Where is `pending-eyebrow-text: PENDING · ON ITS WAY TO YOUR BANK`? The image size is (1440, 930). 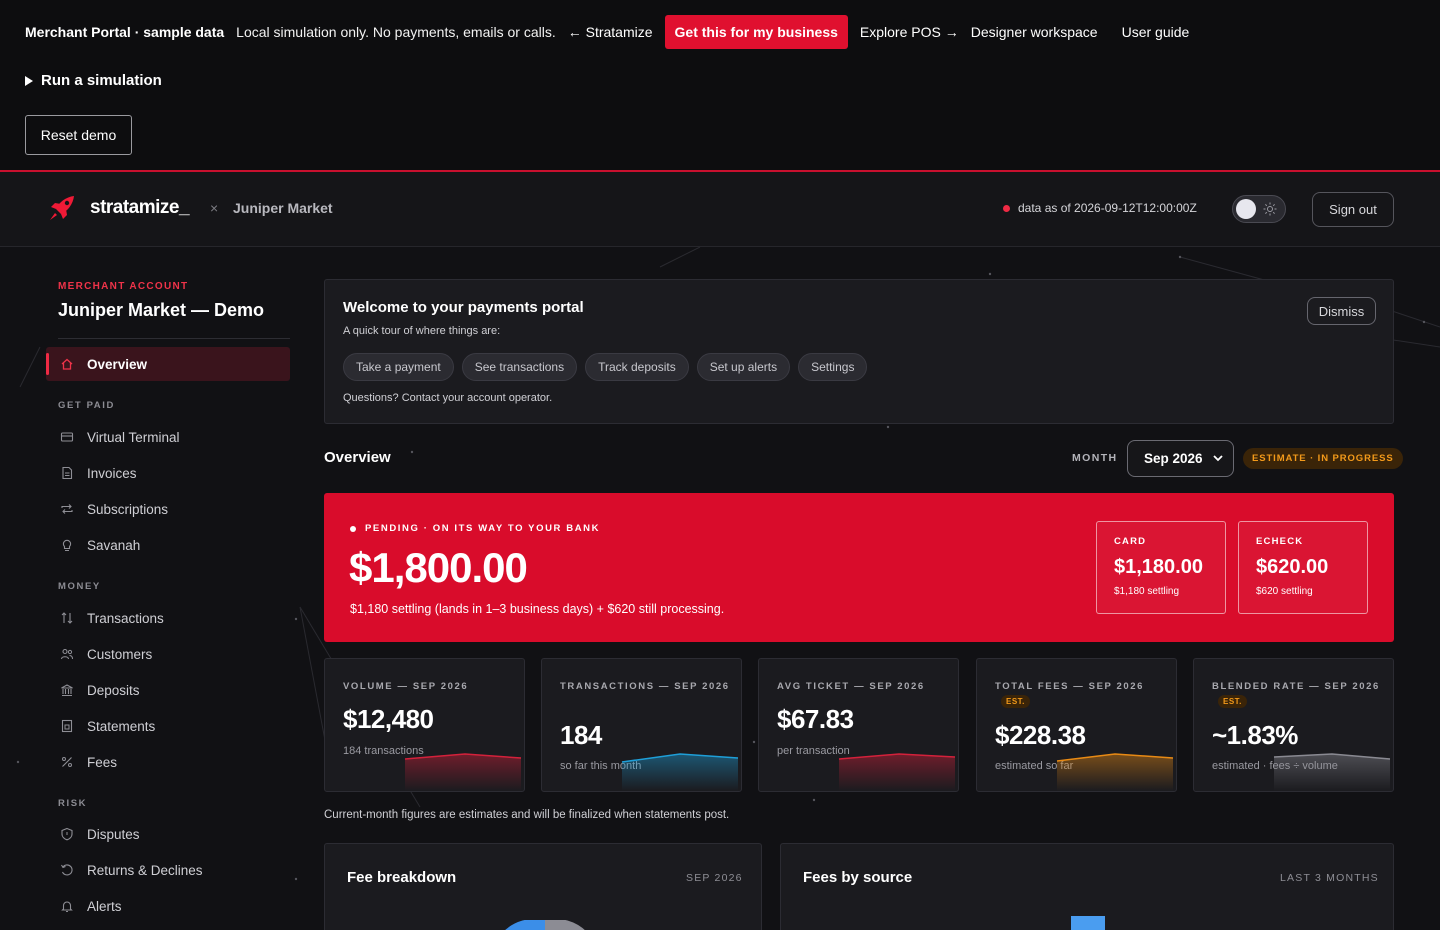 pending-eyebrow-text: PENDING · ON ITS WAY TO YOUR BANK is located at coordinates (483, 528).